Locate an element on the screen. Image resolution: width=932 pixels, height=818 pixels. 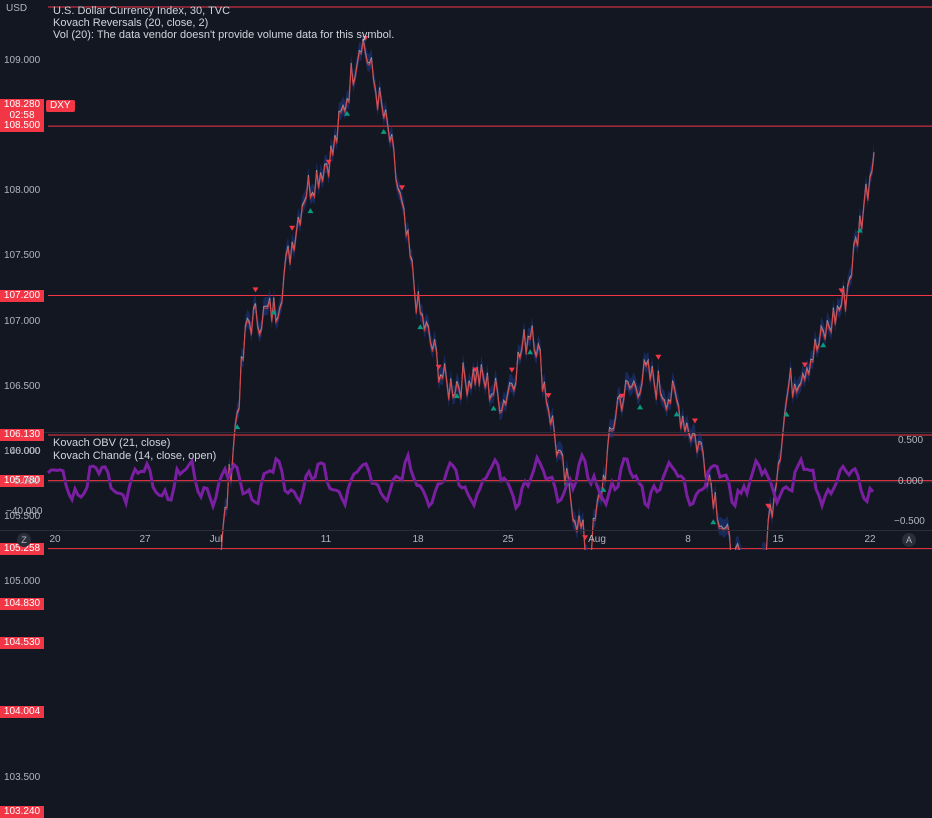
time-tick: 15 is located at coordinates (778, 539).